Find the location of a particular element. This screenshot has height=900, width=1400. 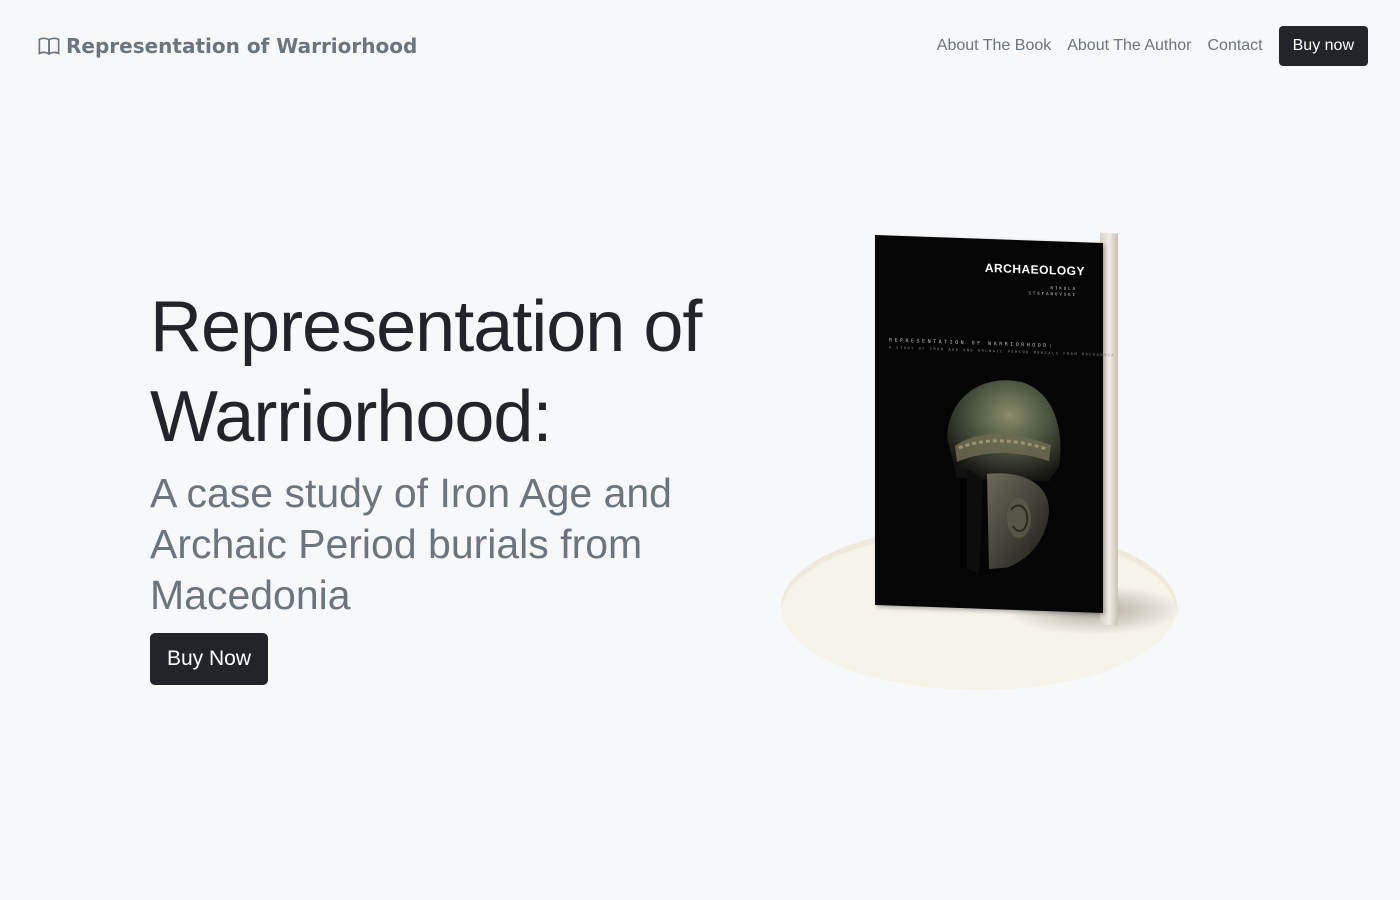

buy-now-nav-button: Buy now is located at coordinates (1323, 46).